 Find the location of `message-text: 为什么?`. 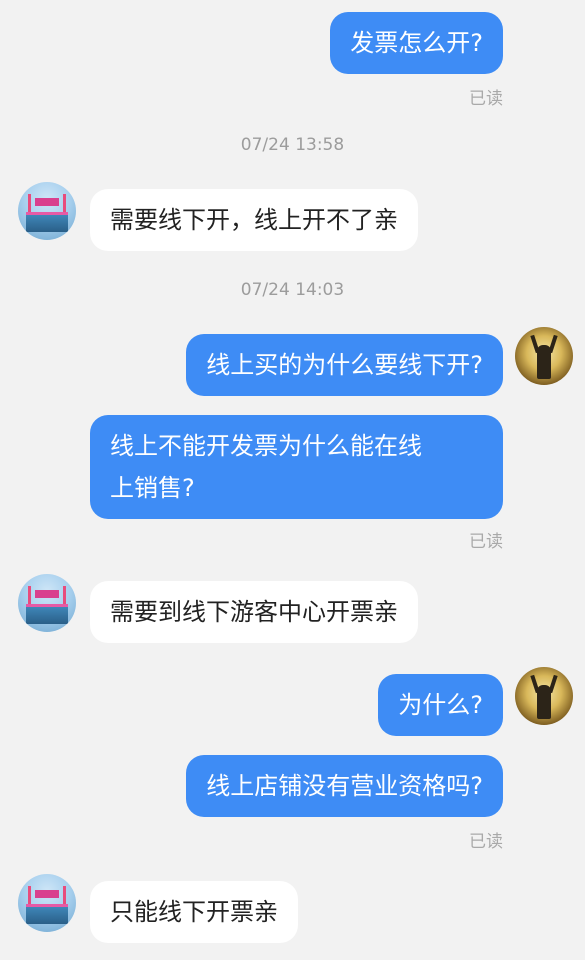

message-text: 为什么? is located at coordinates (440, 705).